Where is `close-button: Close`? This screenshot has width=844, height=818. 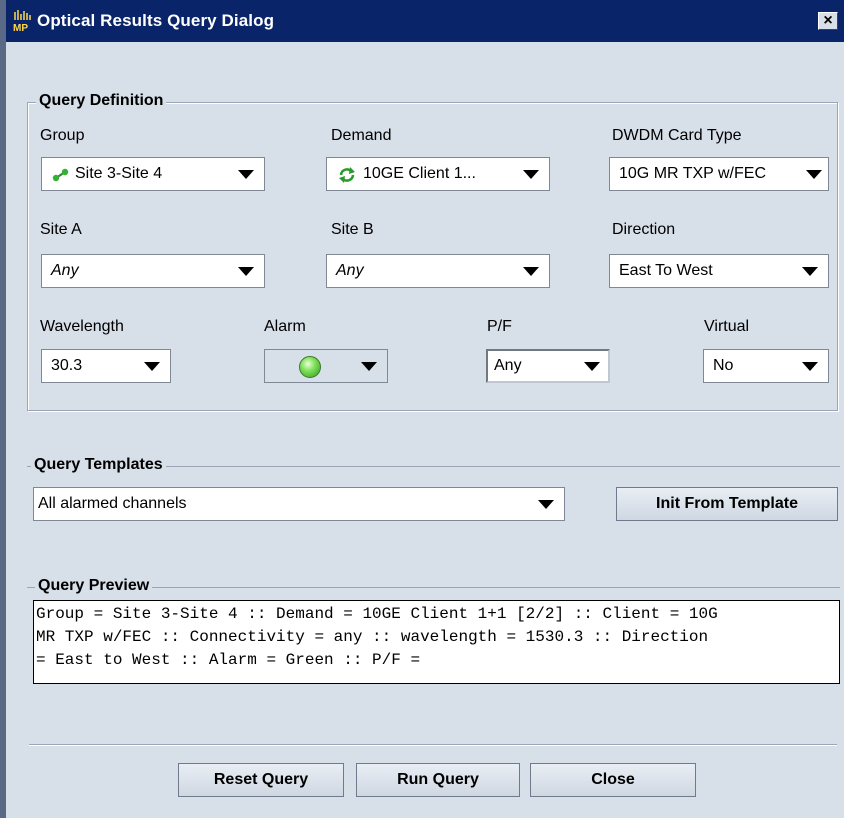
close-button: Close is located at coordinates (613, 780).